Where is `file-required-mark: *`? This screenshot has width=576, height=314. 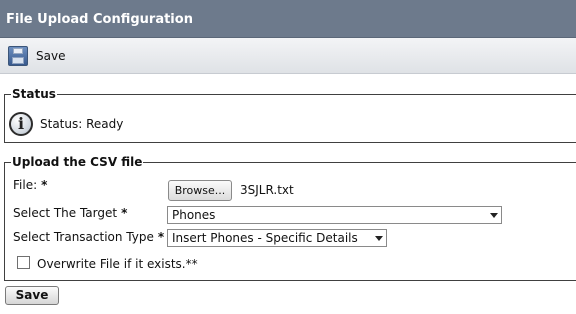
file-required-mark: * is located at coordinates (44, 185).